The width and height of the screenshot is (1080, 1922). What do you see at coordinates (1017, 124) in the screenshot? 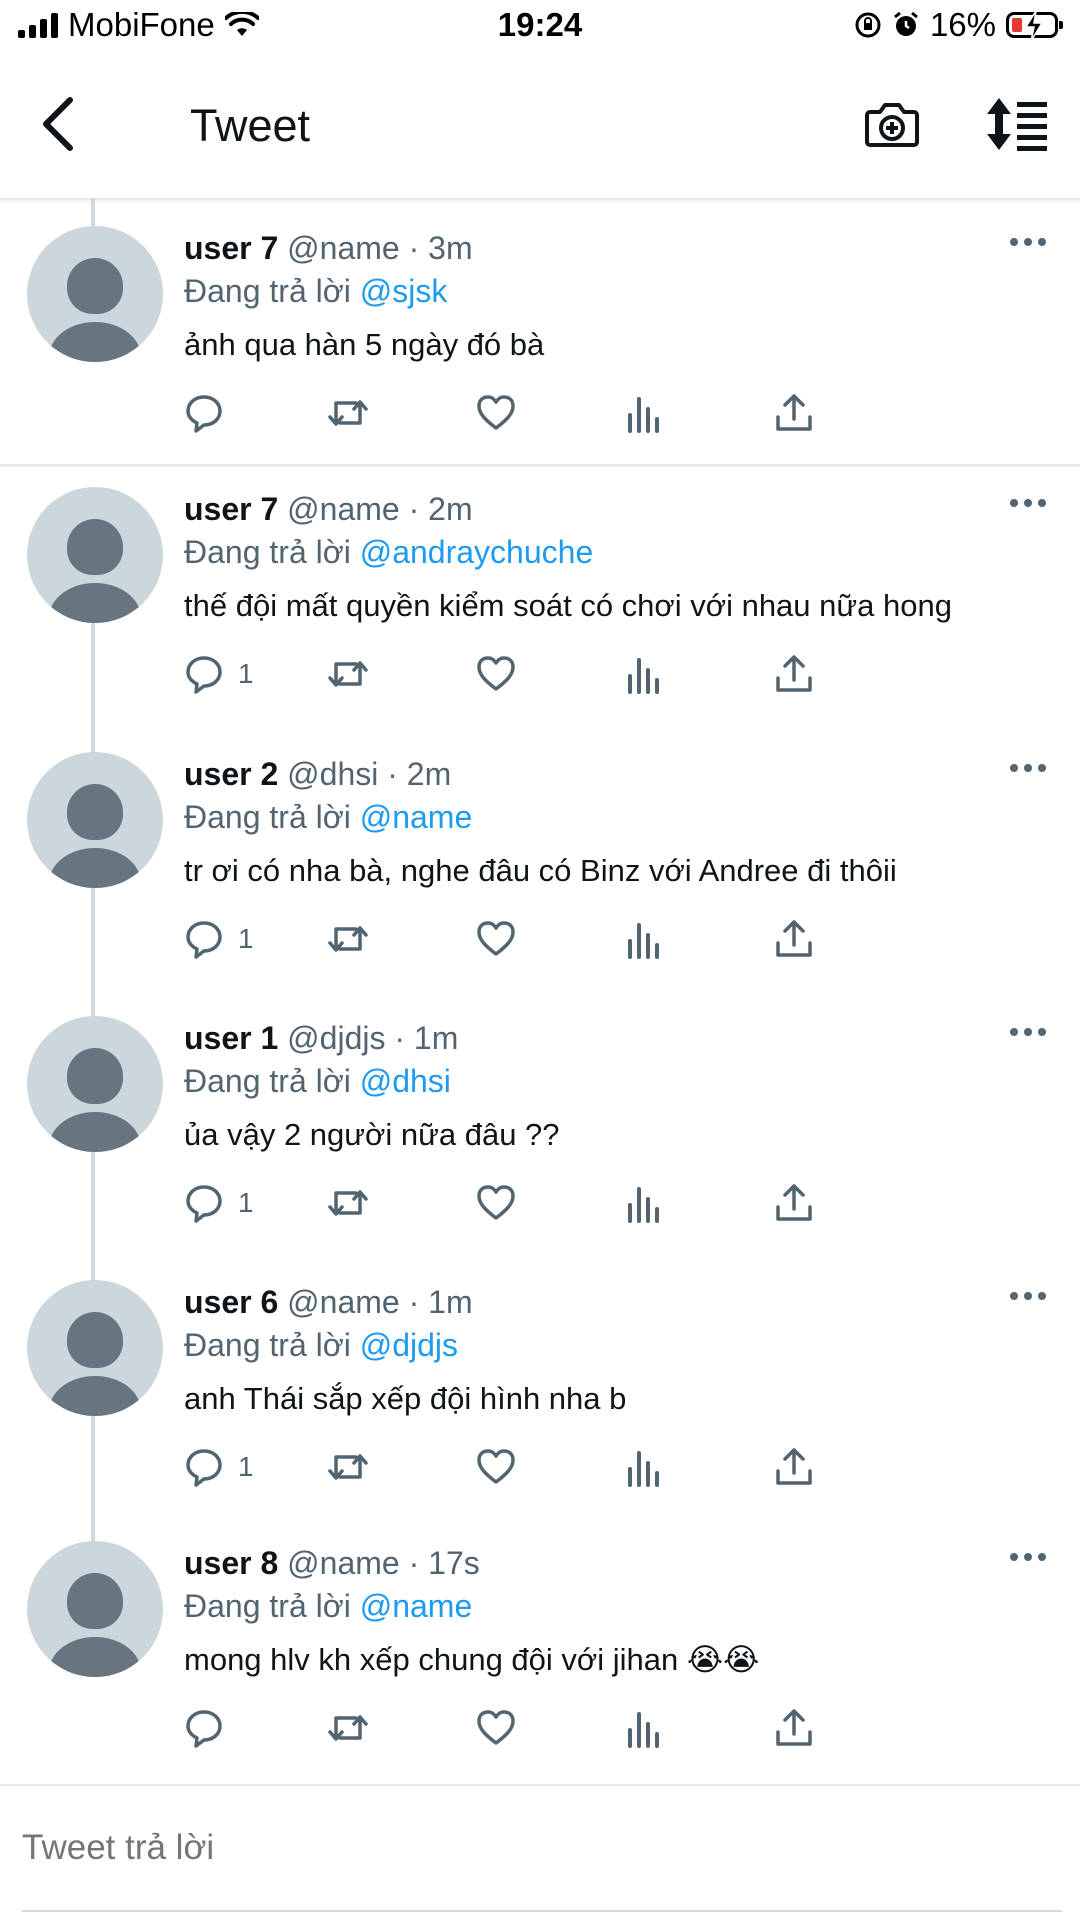
I see `sort-icon` at bounding box center [1017, 124].